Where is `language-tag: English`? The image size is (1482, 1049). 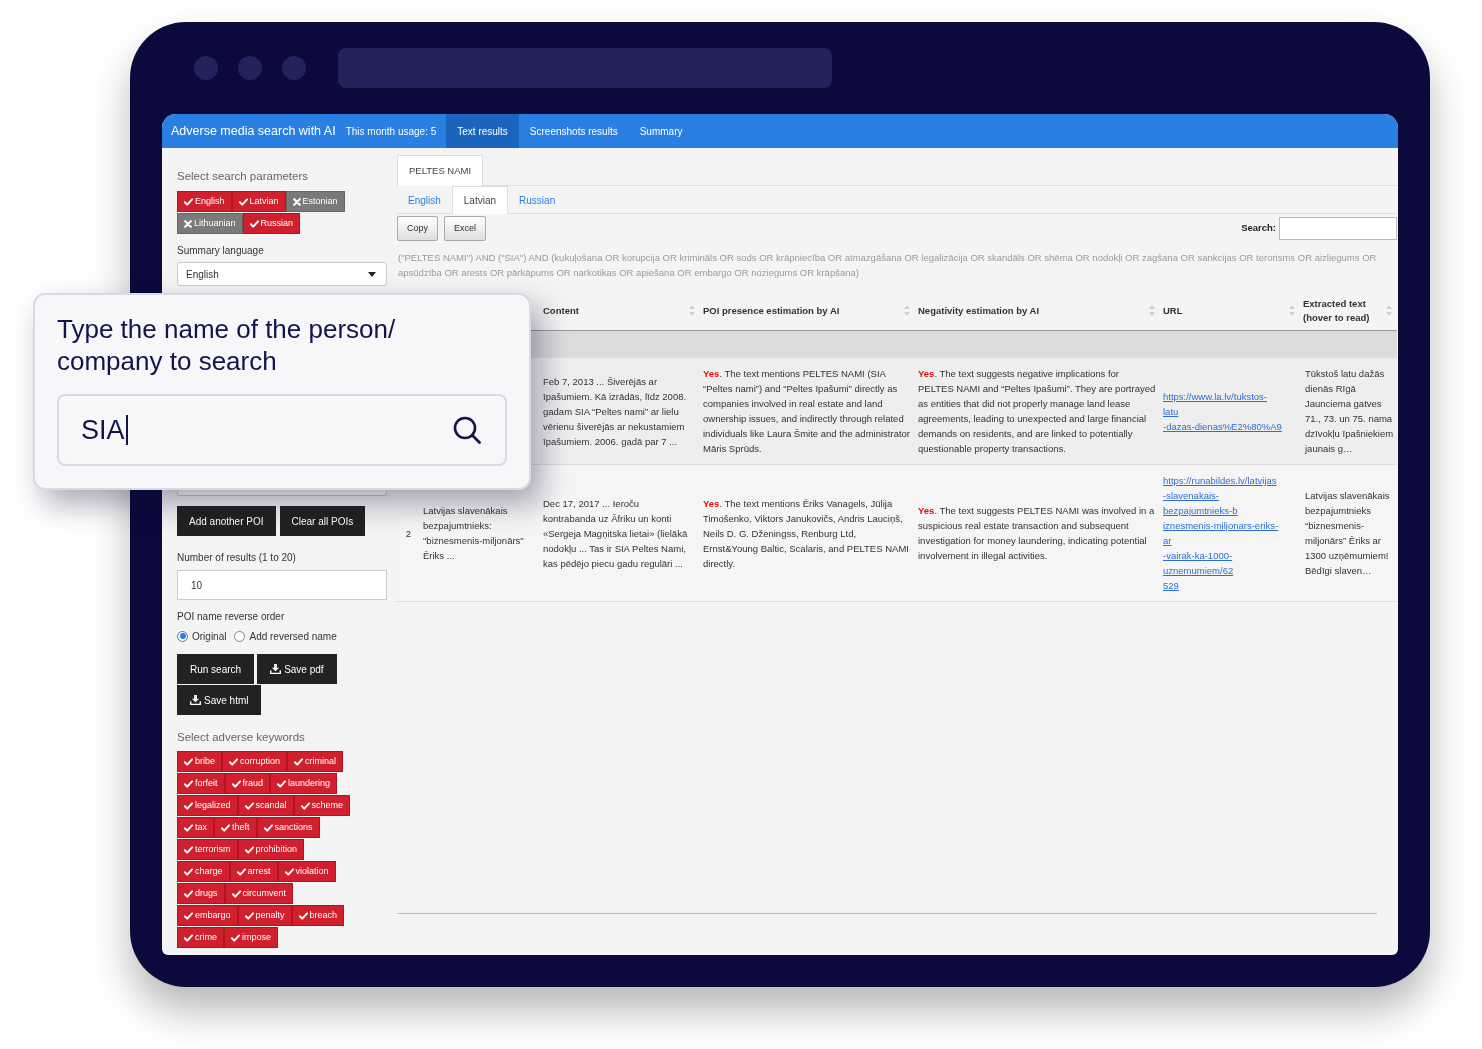
language-tag: English is located at coordinates (204, 201).